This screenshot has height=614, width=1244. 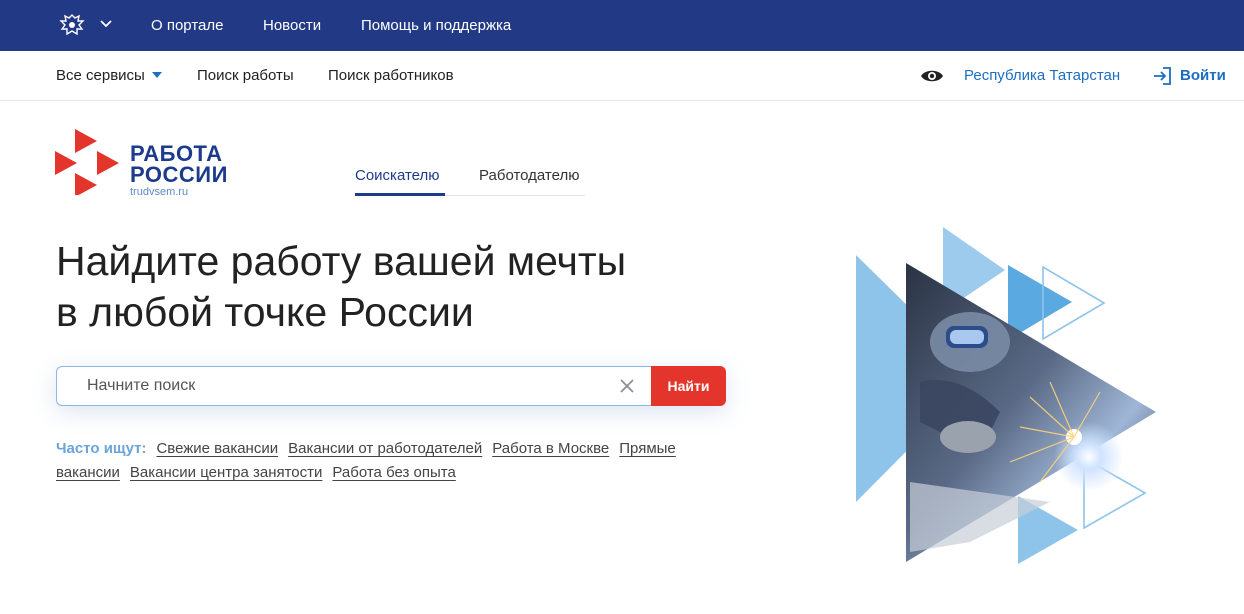 I want to click on popular-link: Работа в Москве, so click(x=550, y=448).